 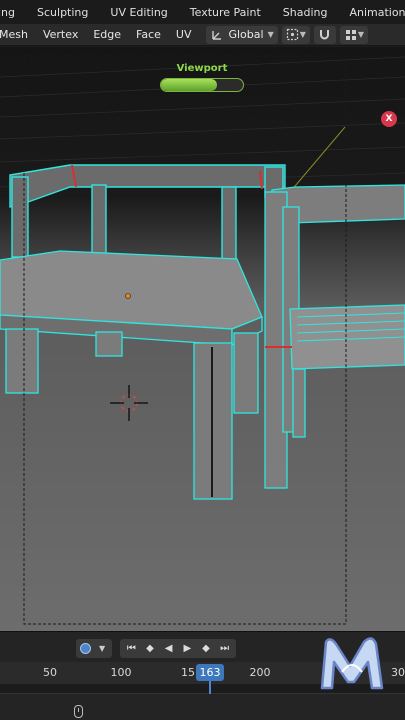 I want to click on ruler-number: 200, so click(x=260, y=672).